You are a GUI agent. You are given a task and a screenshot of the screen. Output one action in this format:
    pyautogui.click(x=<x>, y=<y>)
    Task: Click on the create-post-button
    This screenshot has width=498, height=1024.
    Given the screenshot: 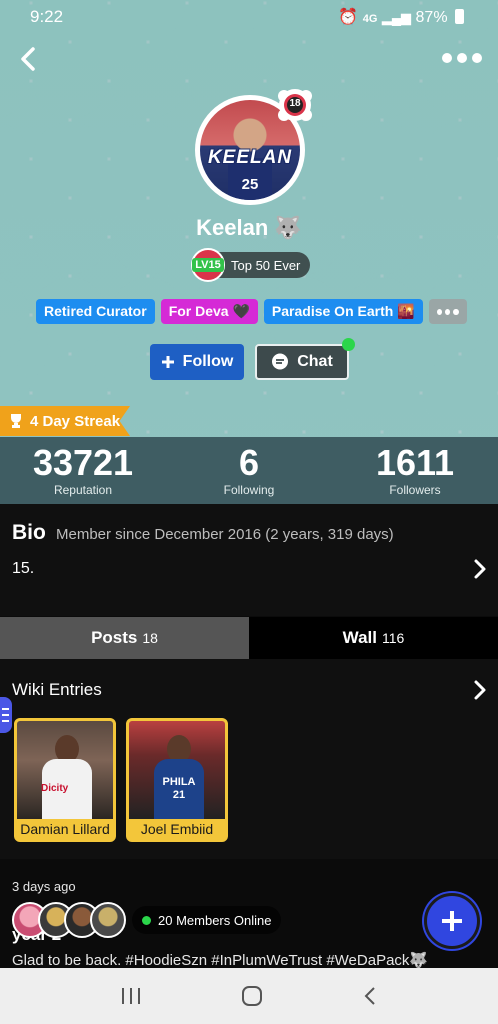 What is the action you would take?
    pyautogui.click(x=452, y=921)
    